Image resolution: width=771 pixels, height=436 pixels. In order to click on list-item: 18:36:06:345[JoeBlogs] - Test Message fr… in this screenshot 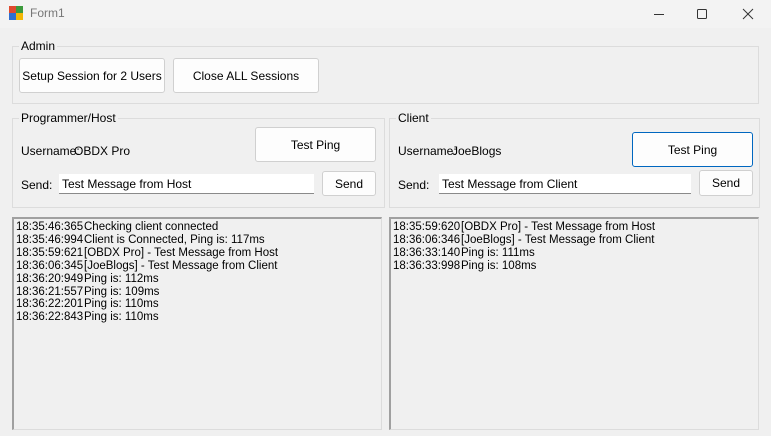, I will do `click(197, 266)`.